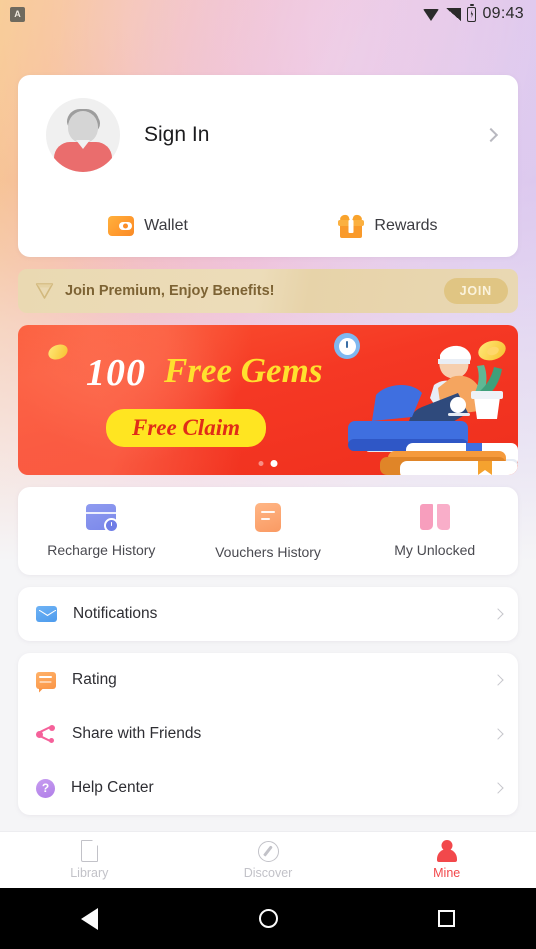  Describe the element at coordinates (186, 428) in the screenshot. I see `free-claim-button: Free Claim` at that location.